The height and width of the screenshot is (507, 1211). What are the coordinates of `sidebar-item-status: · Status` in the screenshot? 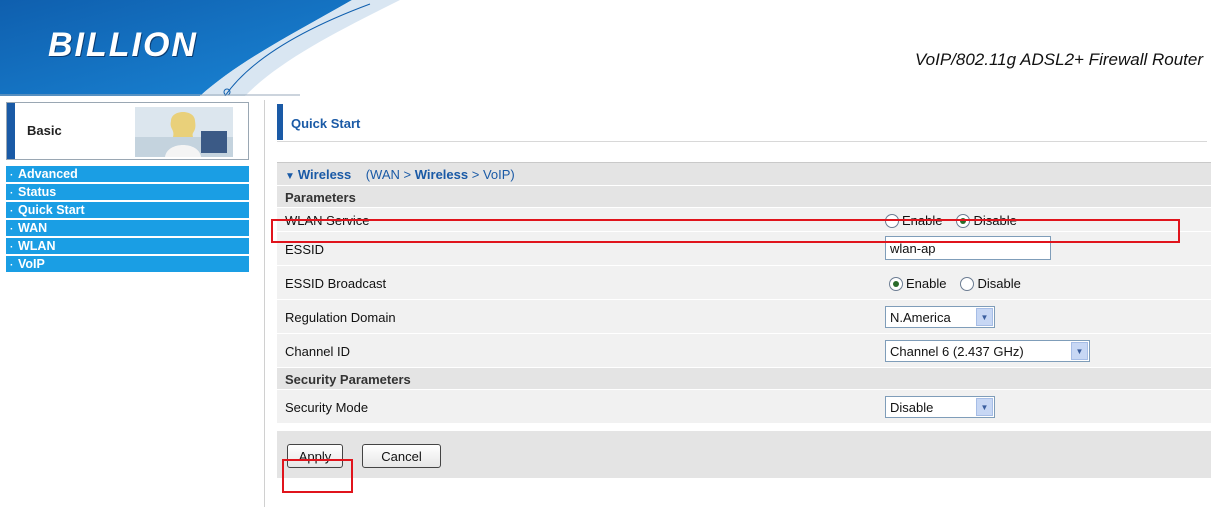 It's located at (127, 192).